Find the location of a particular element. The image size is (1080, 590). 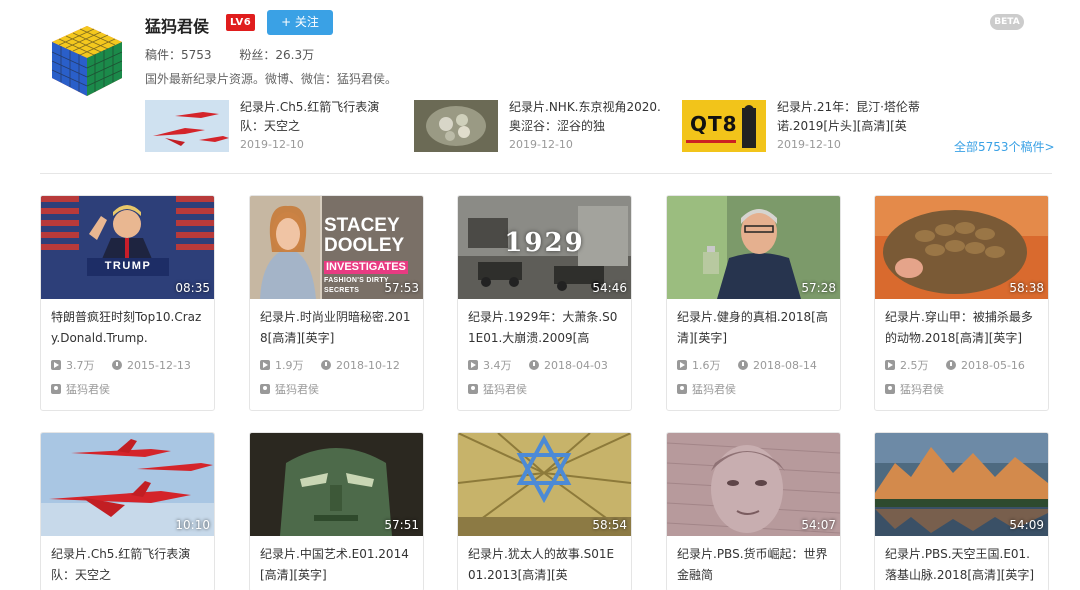

video-title: 纪录片.犹太人的故事.S01E01.2013[高清][英 is located at coordinates (544, 565).